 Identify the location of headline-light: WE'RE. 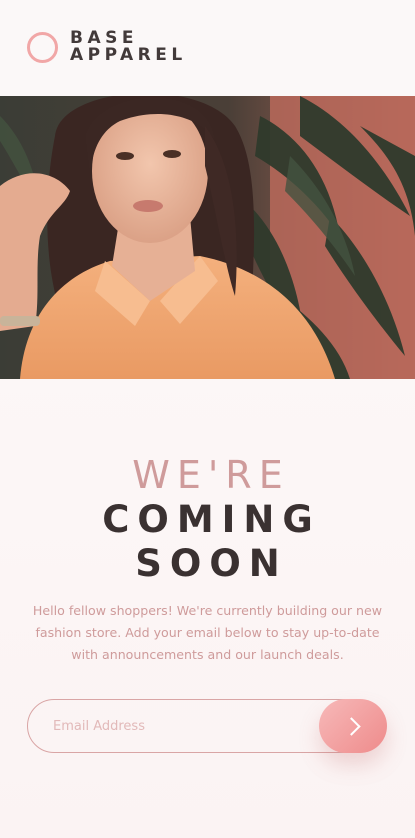
(211, 475).